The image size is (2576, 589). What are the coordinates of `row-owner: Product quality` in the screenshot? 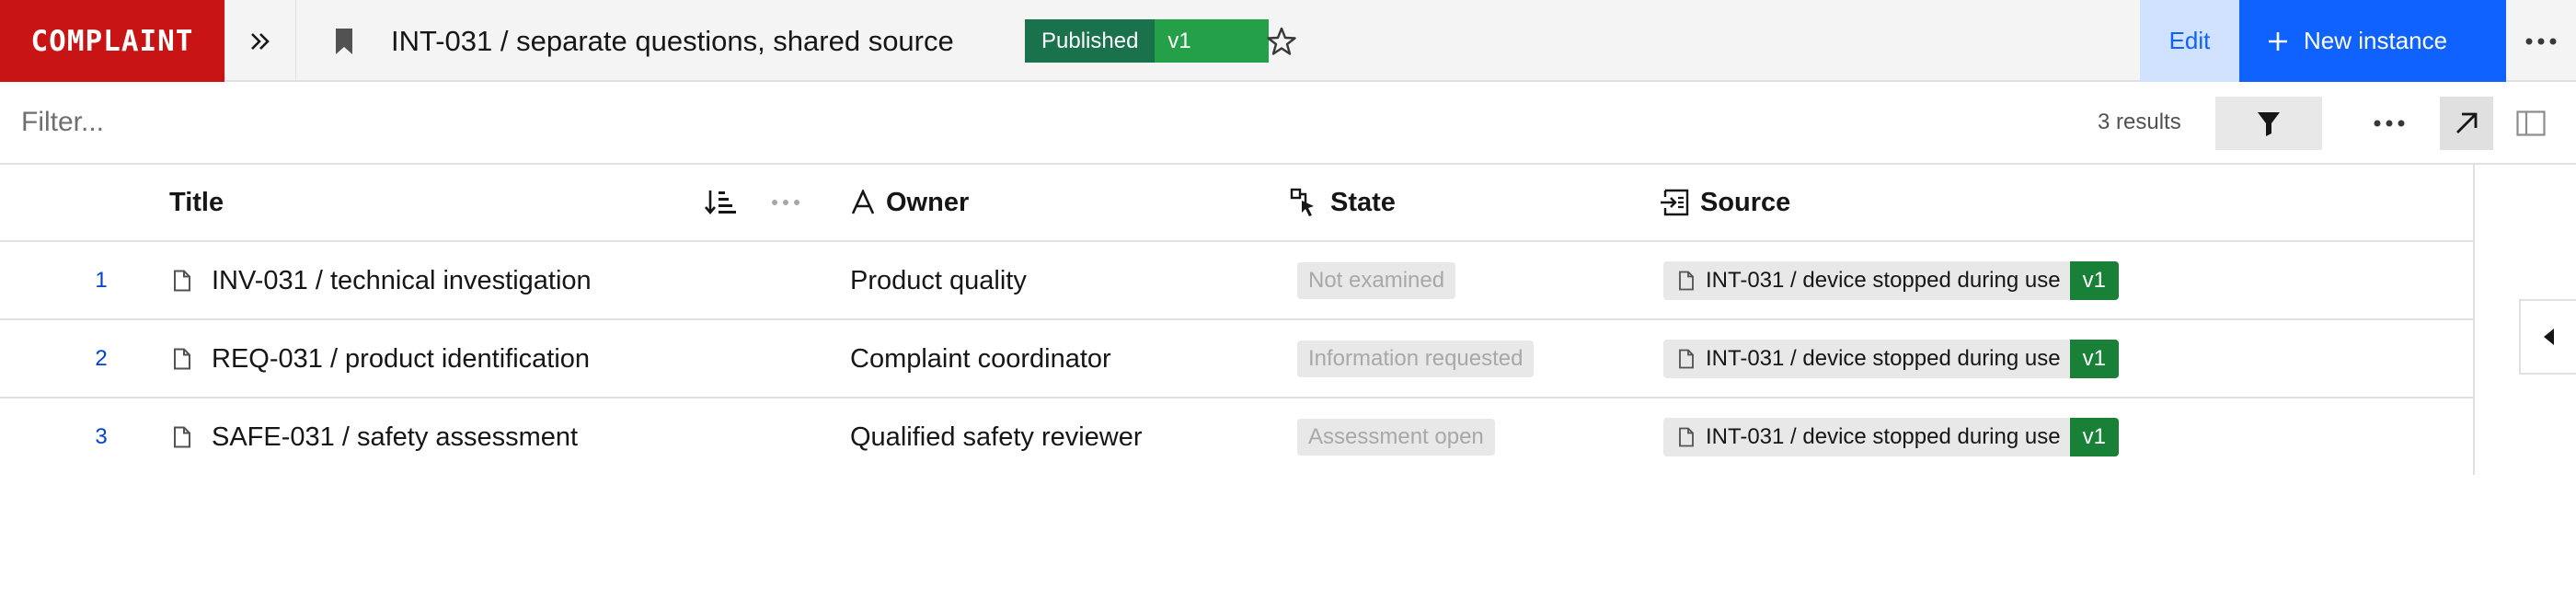 It's located at (938, 280).